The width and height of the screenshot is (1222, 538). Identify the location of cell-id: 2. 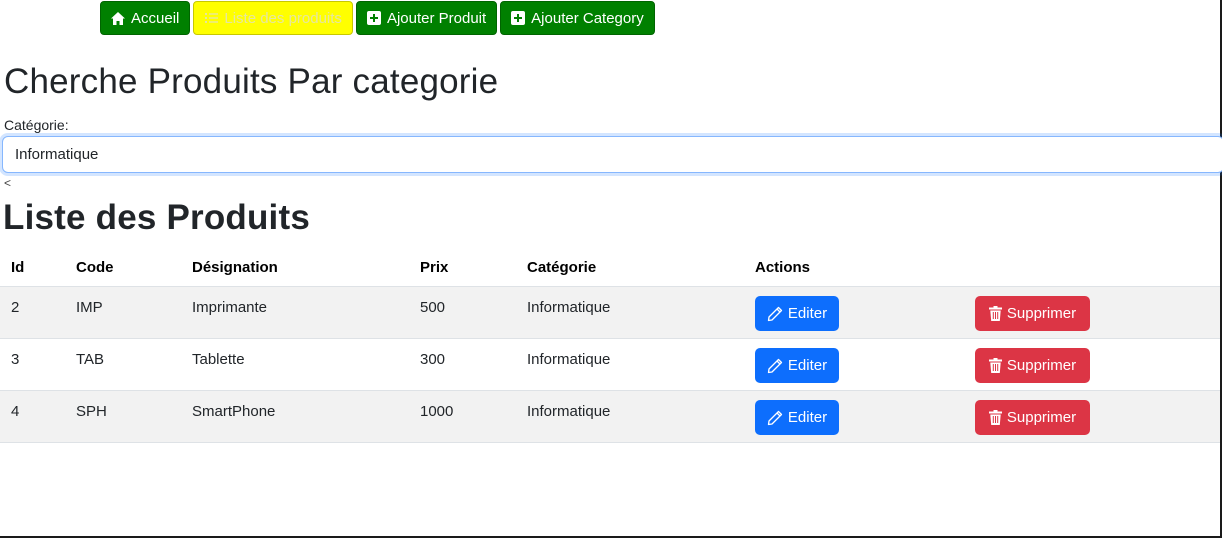
(15, 307).